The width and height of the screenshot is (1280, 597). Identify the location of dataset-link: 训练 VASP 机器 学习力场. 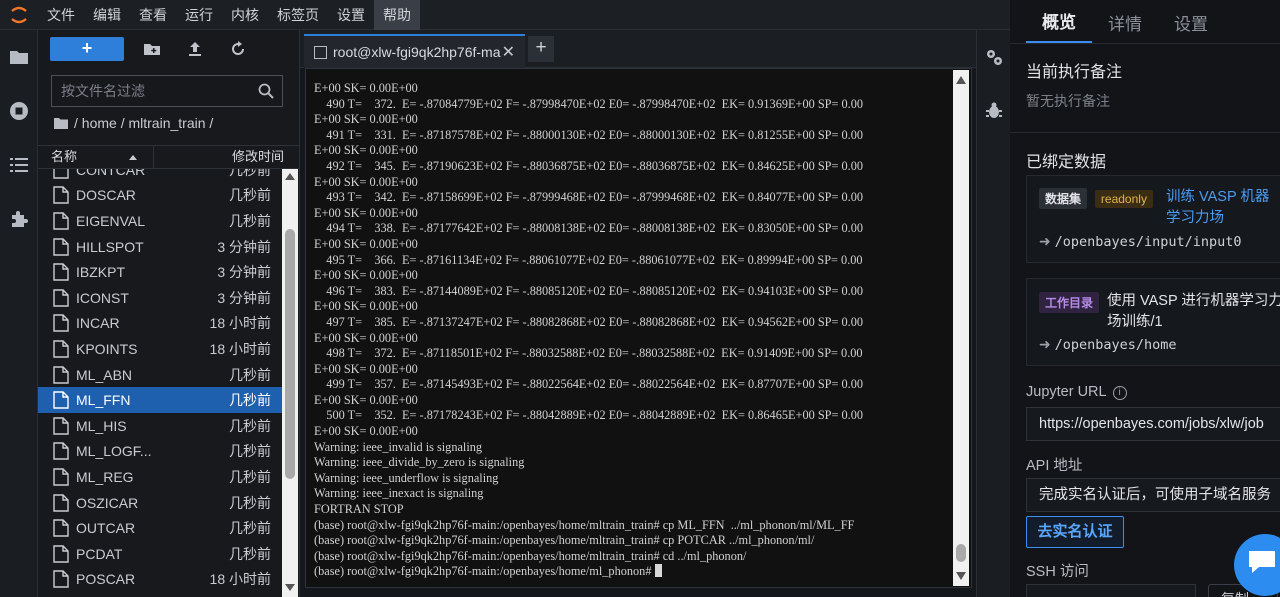
(1217, 208).